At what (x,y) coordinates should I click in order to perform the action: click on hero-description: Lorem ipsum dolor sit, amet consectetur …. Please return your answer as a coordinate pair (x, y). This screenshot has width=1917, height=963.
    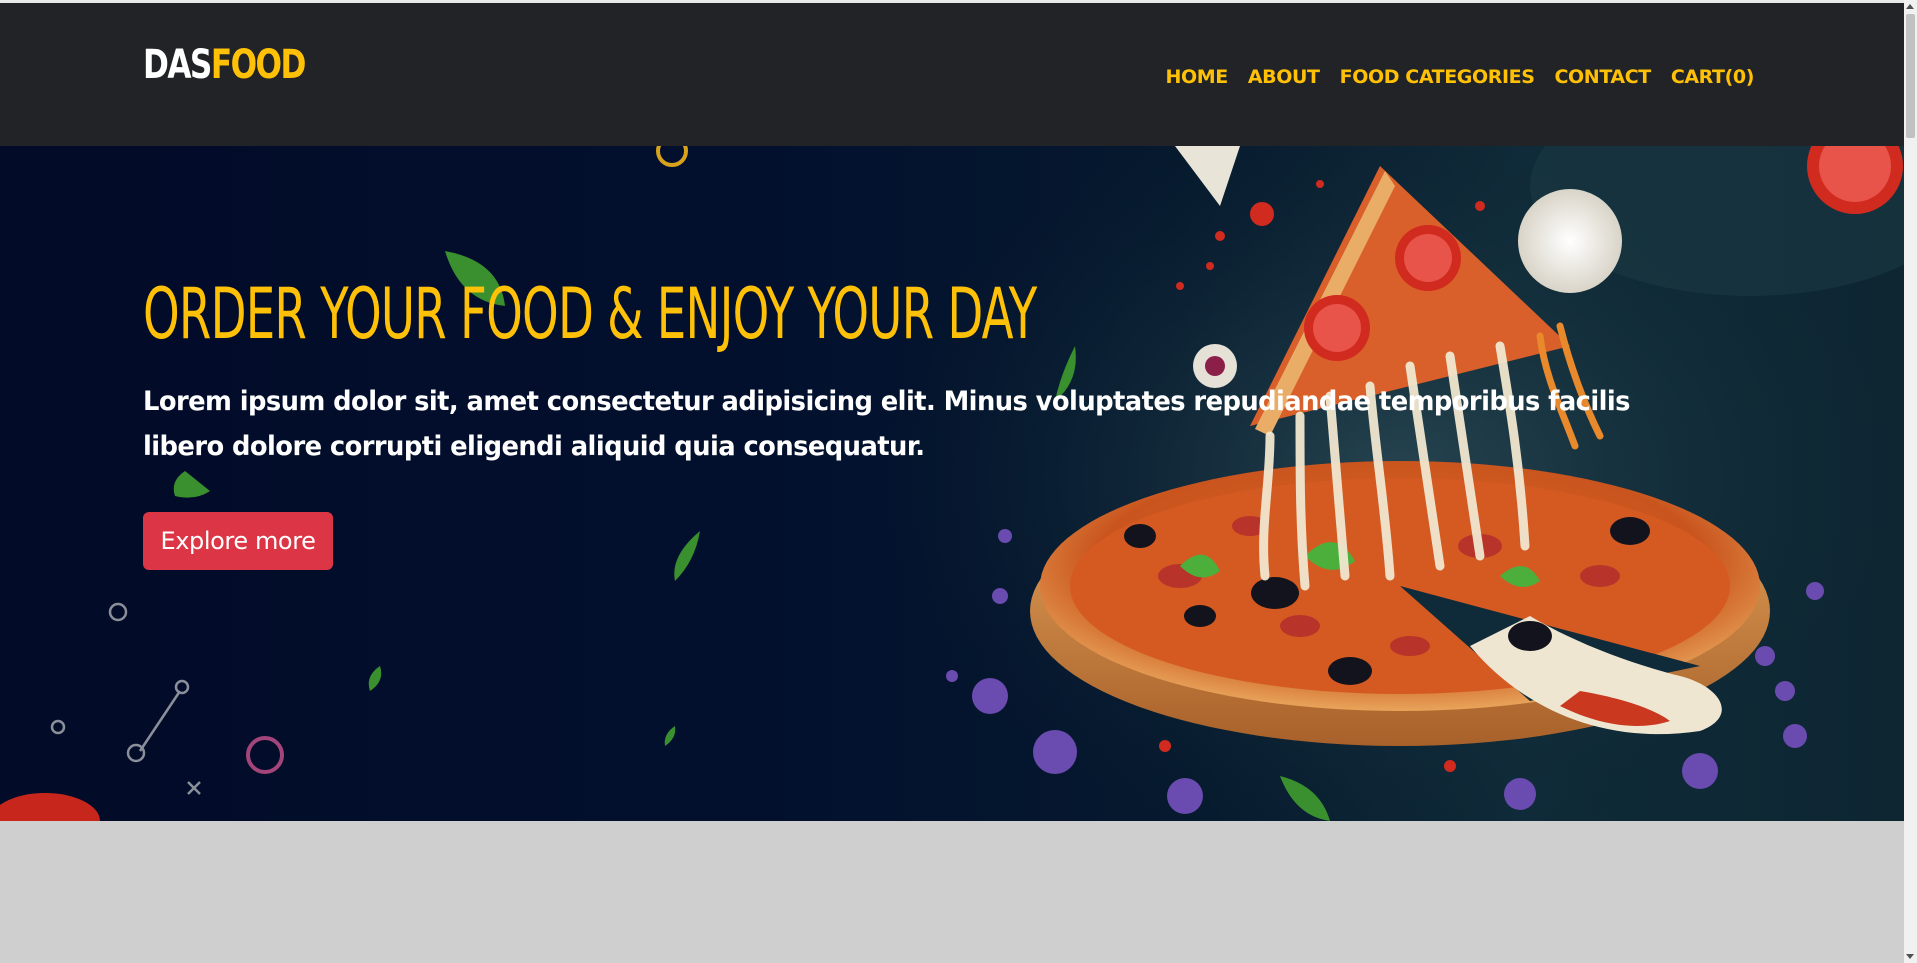
    Looking at the image, I should click on (887, 424).